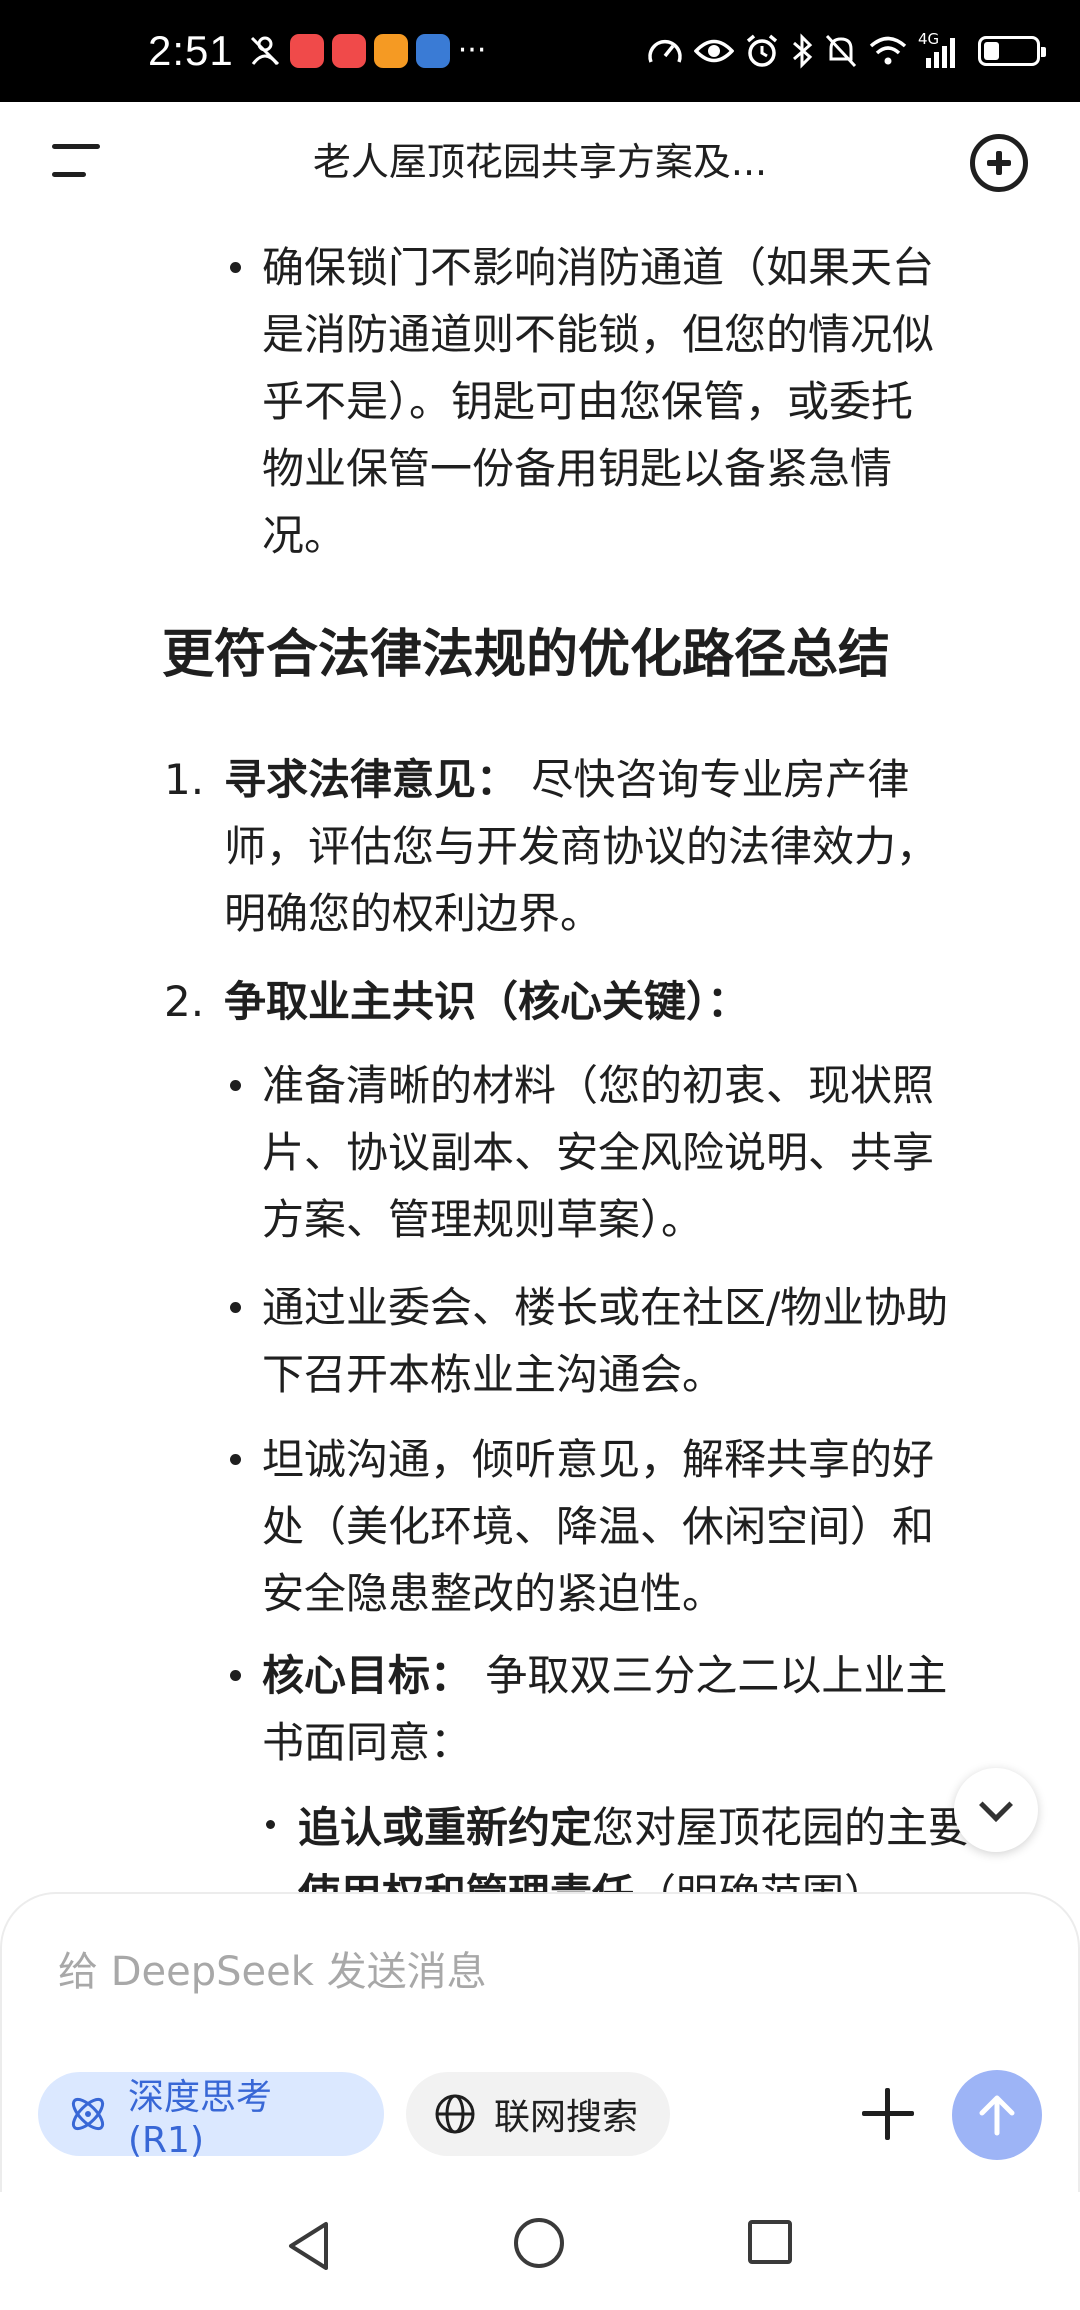  Describe the element at coordinates (841, 51) in the screenshot. I see `bell-muted-icon` at that location.